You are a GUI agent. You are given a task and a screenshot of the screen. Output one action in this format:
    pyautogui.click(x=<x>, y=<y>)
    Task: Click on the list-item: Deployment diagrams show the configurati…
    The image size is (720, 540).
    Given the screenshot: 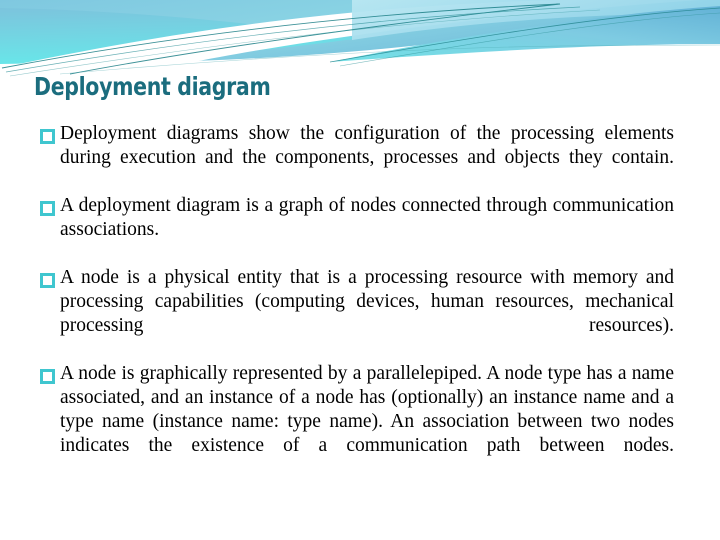 What is the action you would take?
    pyautogui.click(x=357, y=158)
    